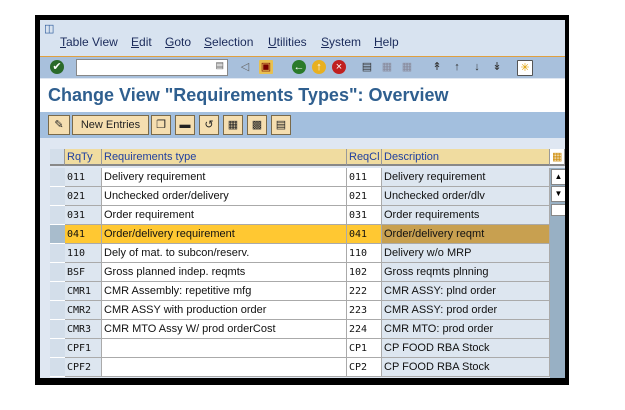 The width and height of the screenshot is (625, 410). What do you see at coordinates (266, 67) in the screenshot?
I see `save-icon: ▣` at bounding box center [266, 67].